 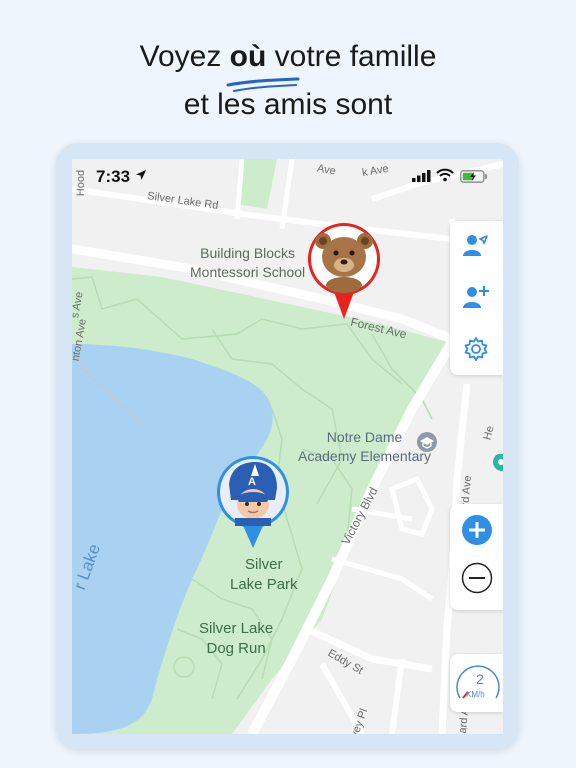 I want to click on svg-text: A, so click(x=252, y=482).